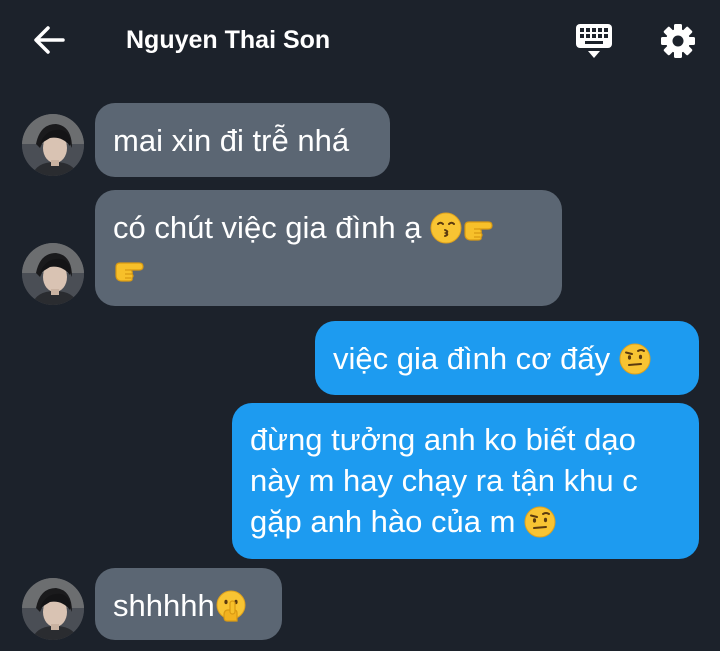  I want to click on contact-name: Nguyen Thai Son, so click(228, 40).